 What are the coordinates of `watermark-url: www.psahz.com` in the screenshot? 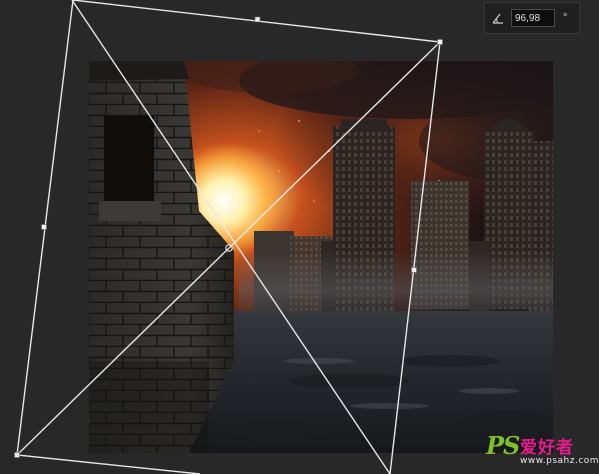 It's located at (559, 461).